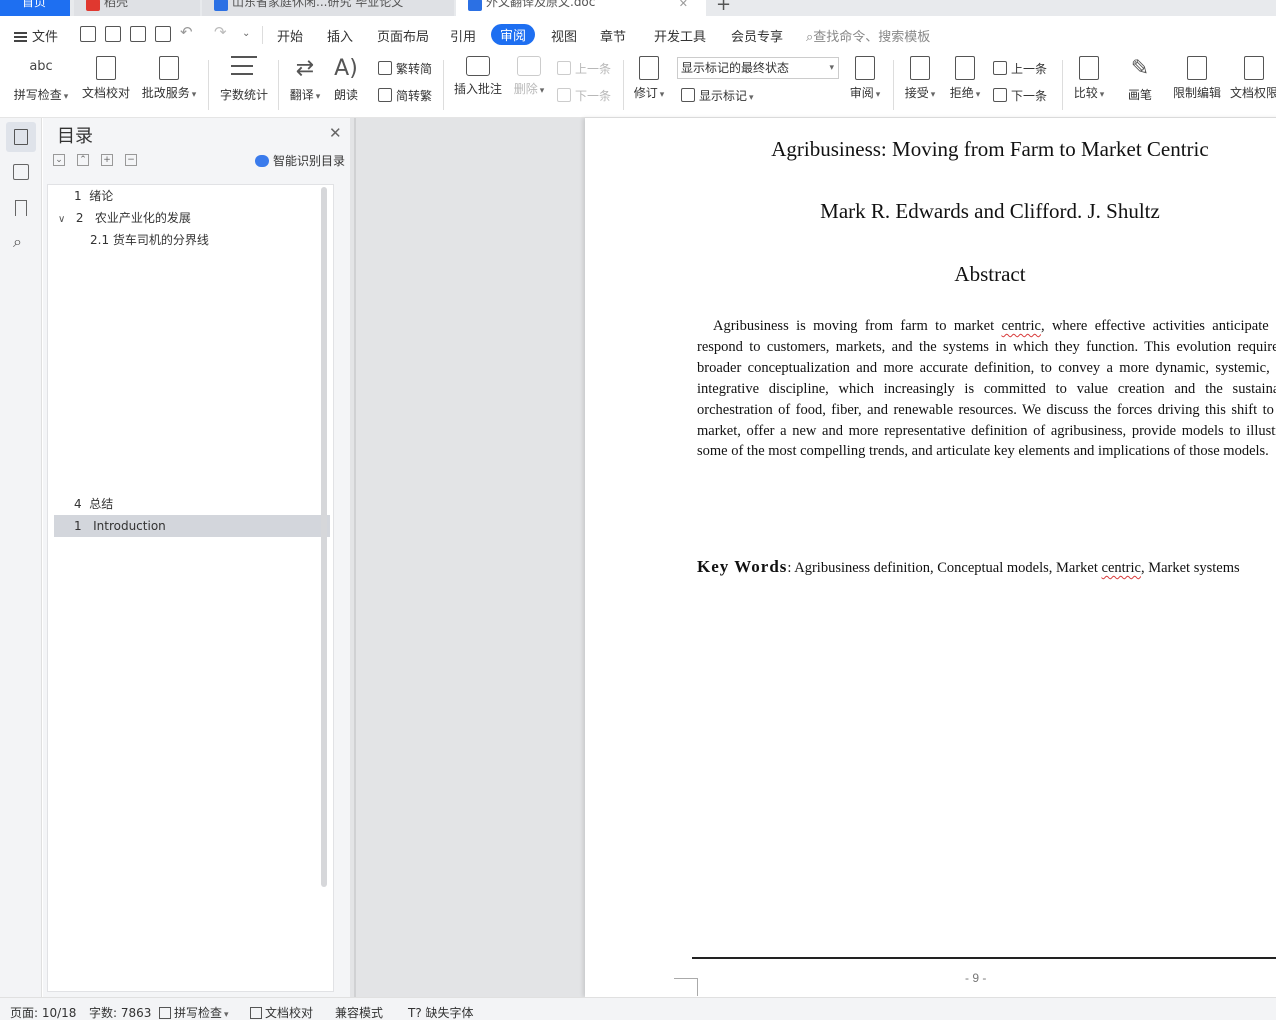 Image resolution: width=1276 pixels, height=1021 pixels. What do you see at coordinates (478, 76) in the screenshot?
I see `insert-comment-button: 插入批注` at bounding box center [478, 76].